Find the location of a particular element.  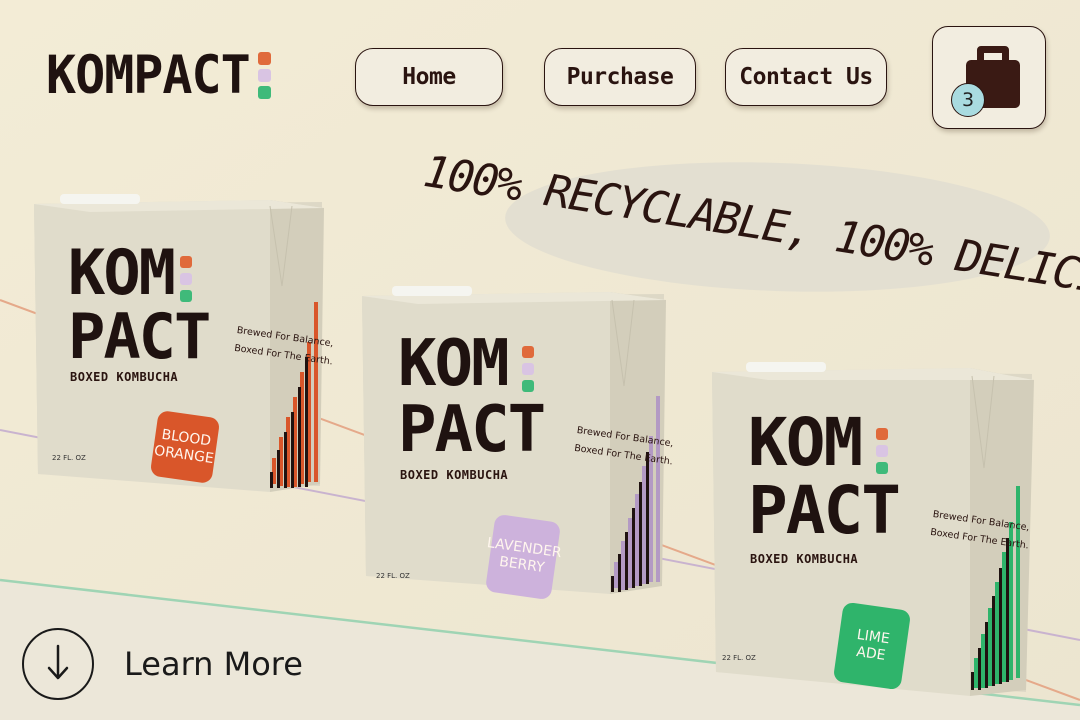

brand-dots is located at coordinates (264, 75).